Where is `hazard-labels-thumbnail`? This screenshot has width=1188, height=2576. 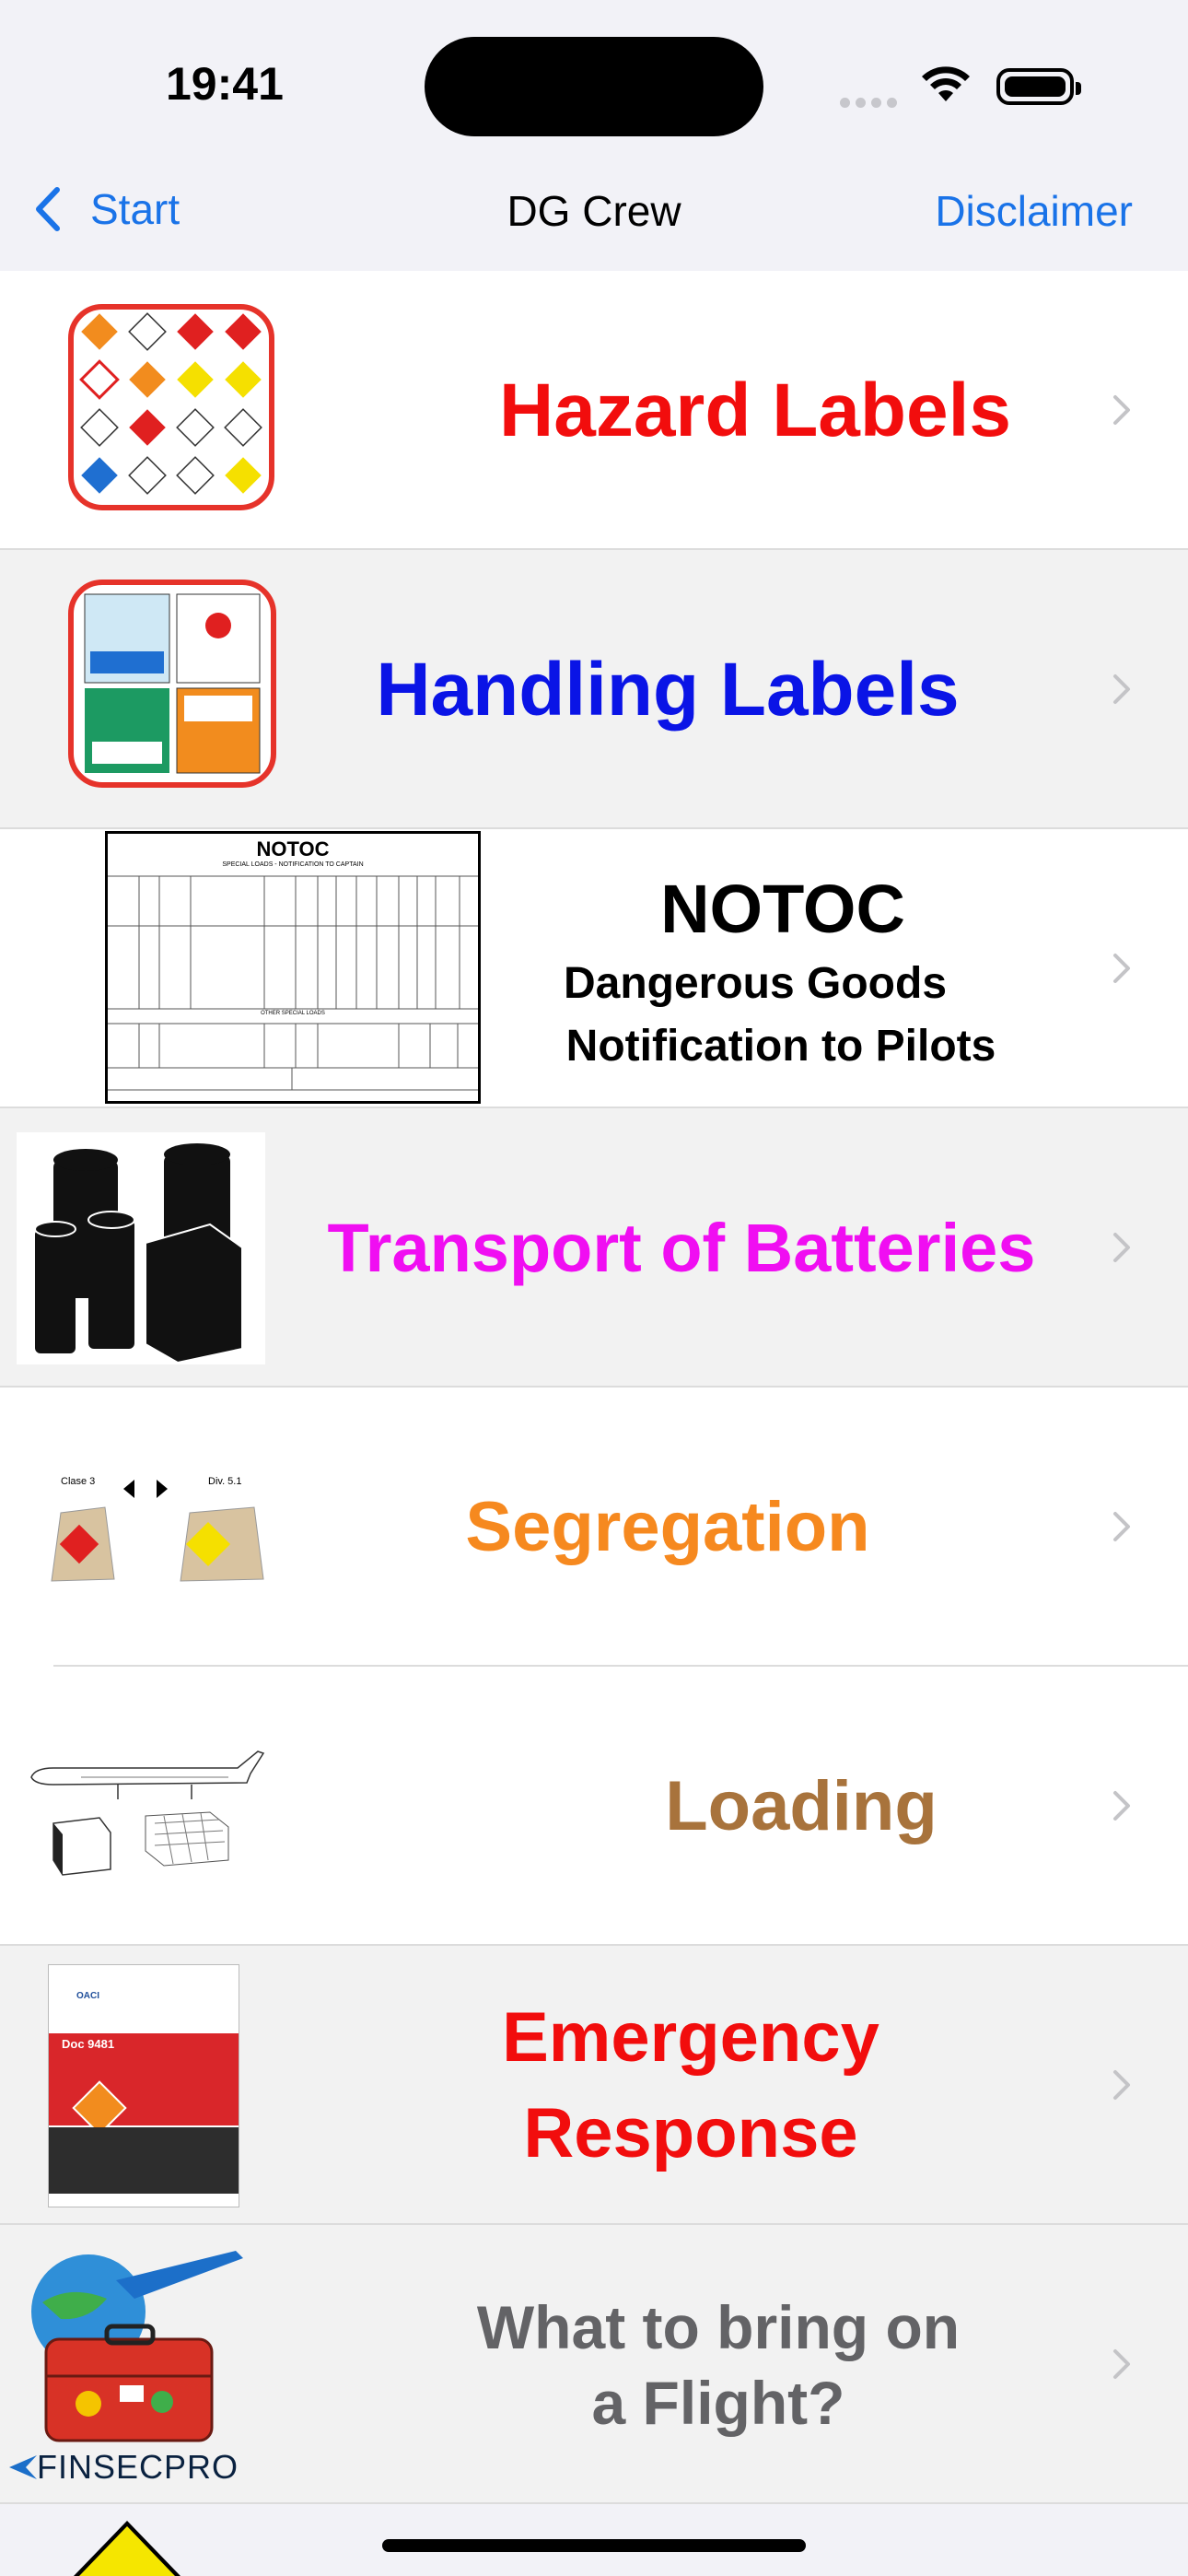 hazard-labels-thumbnail is located at coordinates (171, 407).